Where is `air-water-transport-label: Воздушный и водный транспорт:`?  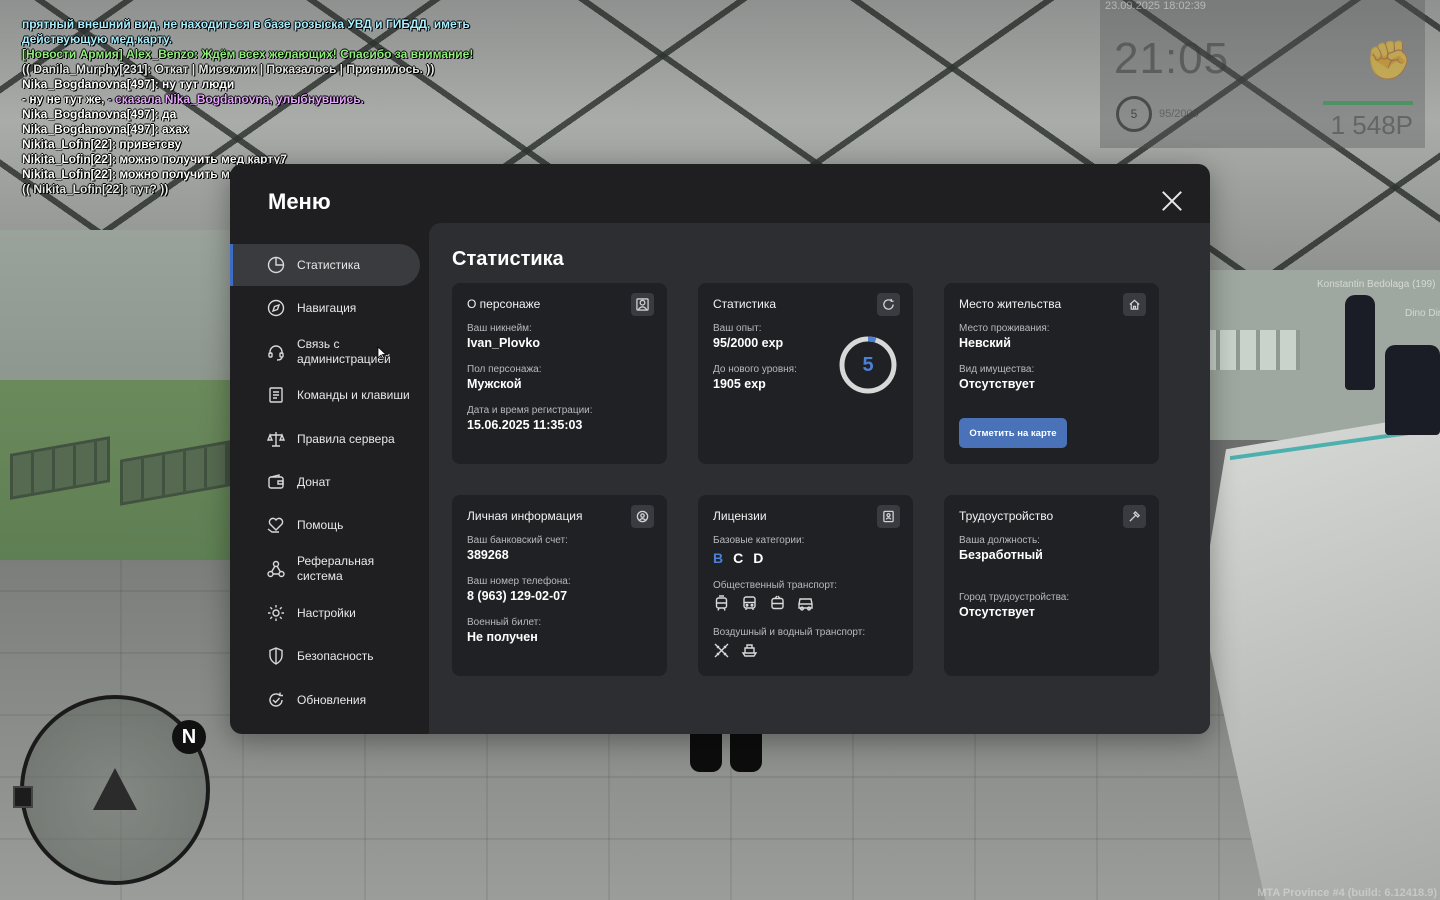
air-water-transport-label: Воздушный и водный транспорт: is located at coordinates (789, 632).